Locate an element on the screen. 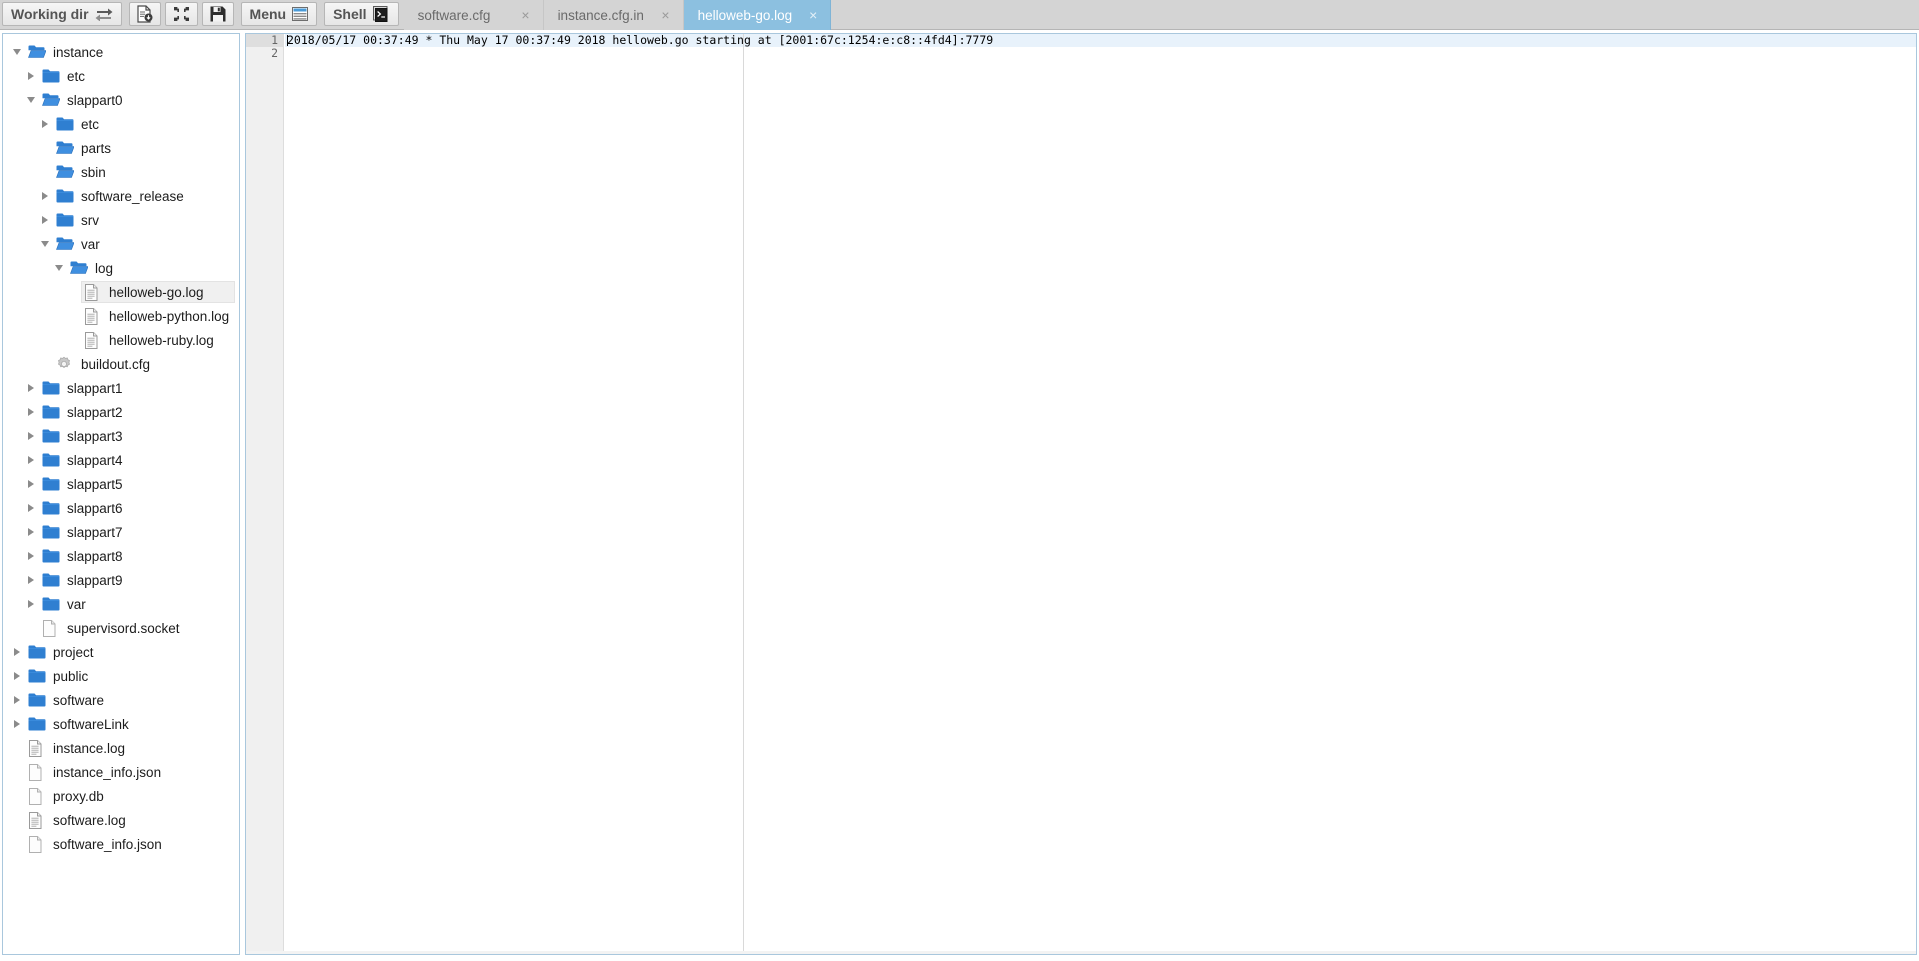 The width and height of the screenshot is (1919, 961). tree-item-slappart5: slappart5 is located at coordinates (121, 484).